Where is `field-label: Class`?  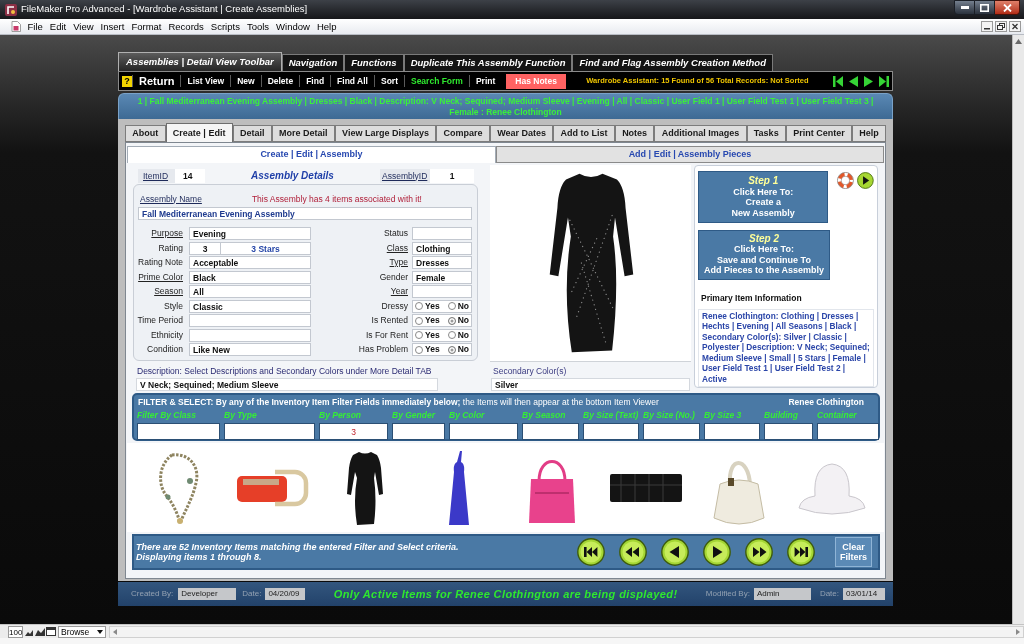
field-label: Class is located at coordinates (360, 248).